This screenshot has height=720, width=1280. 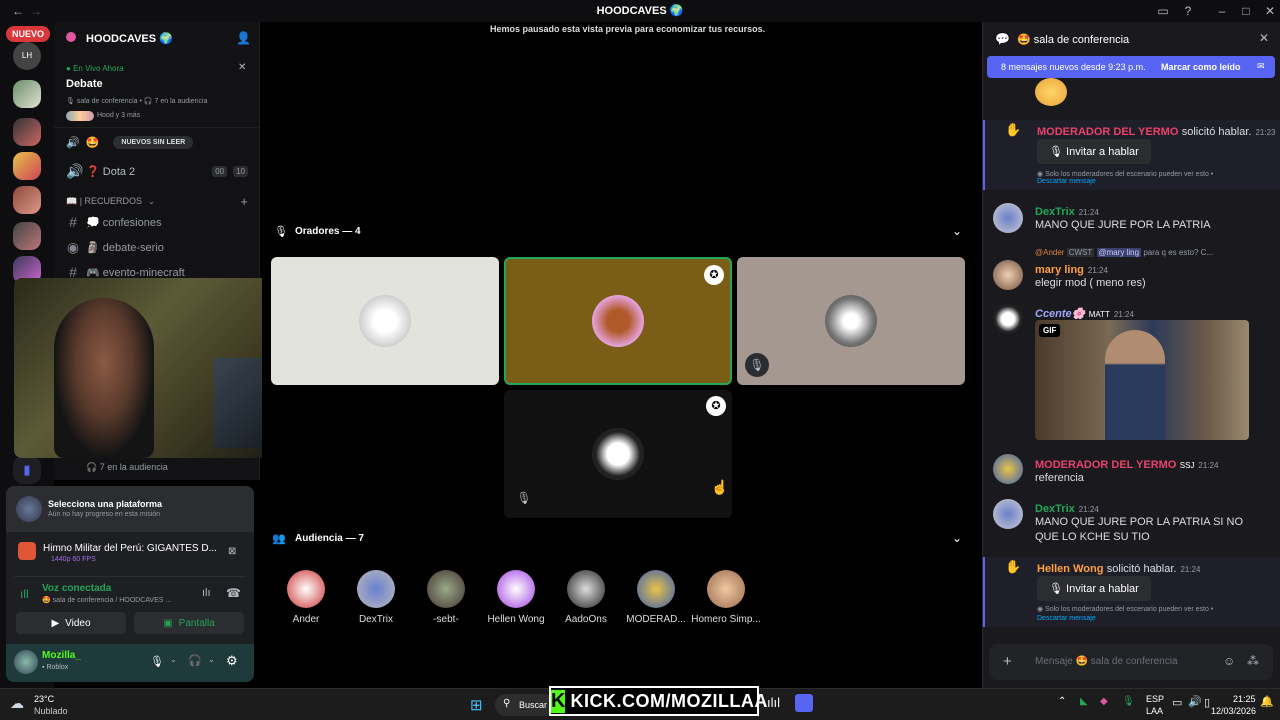 I want to click on audience-member: DexTrix, so click(x=376, y=597).